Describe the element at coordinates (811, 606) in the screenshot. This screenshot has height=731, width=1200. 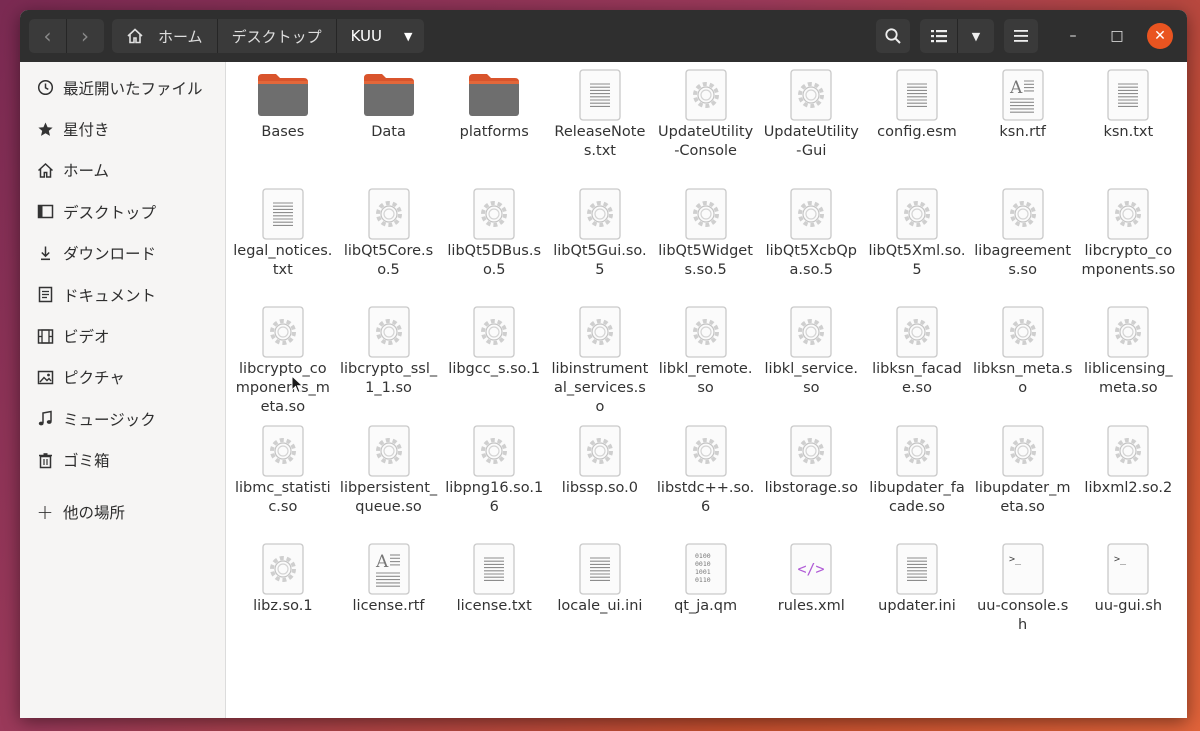
I see `file-name-label: rules.xml` at that location.